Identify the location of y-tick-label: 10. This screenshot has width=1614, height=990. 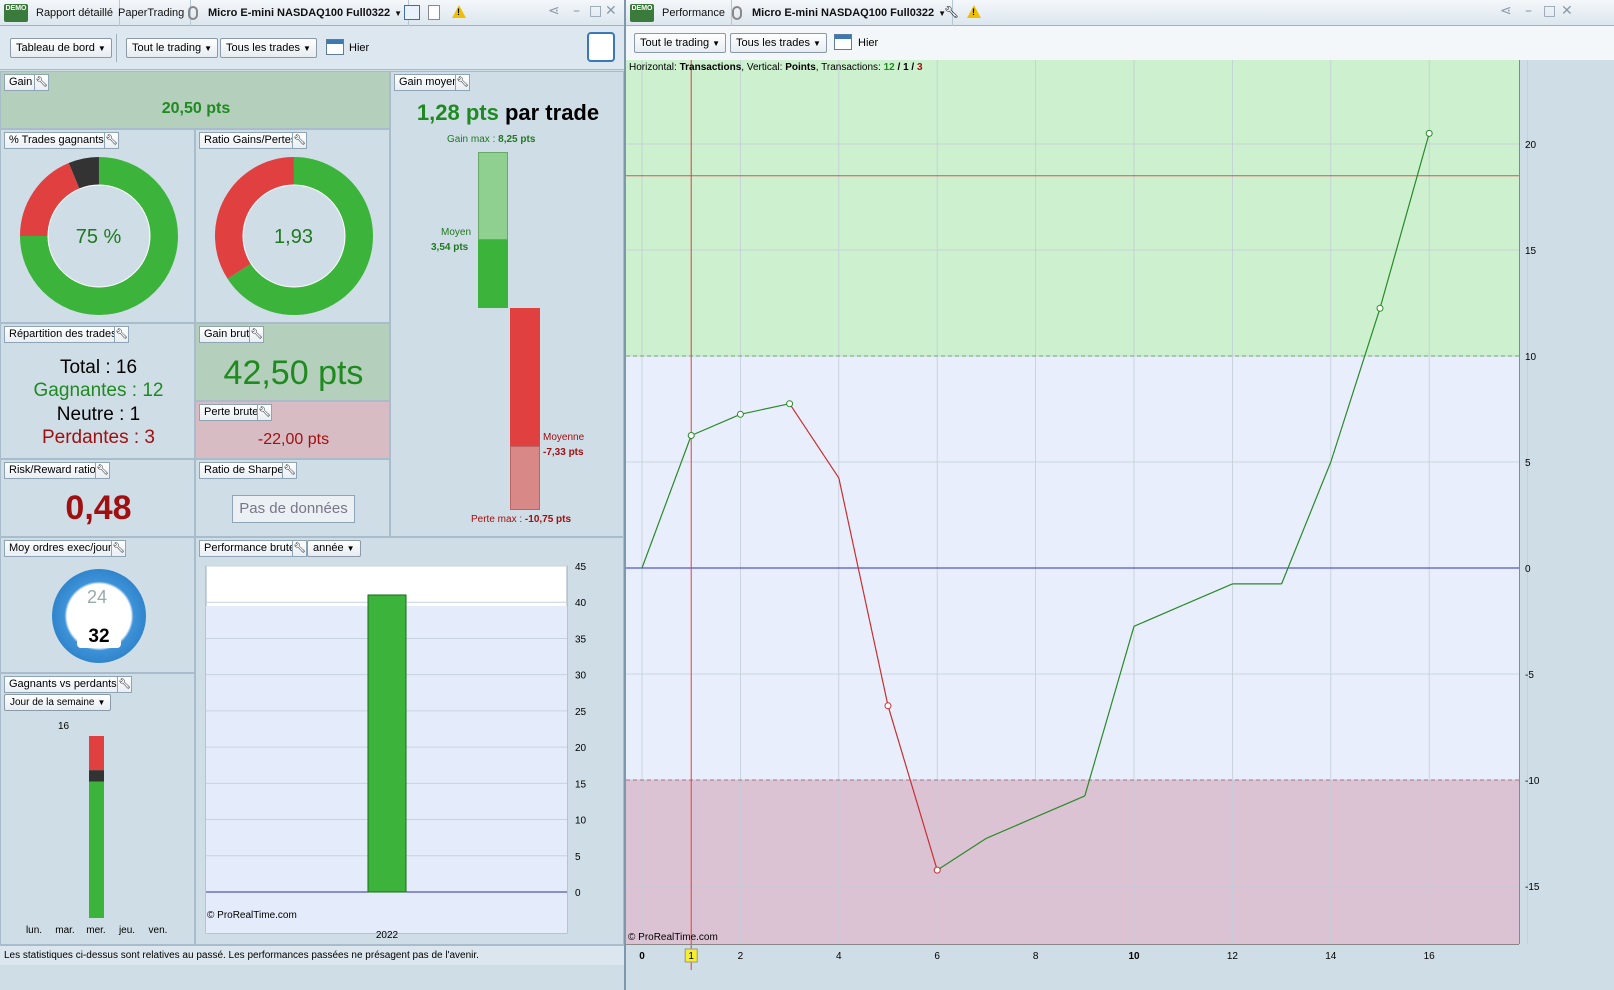
(581, 821).